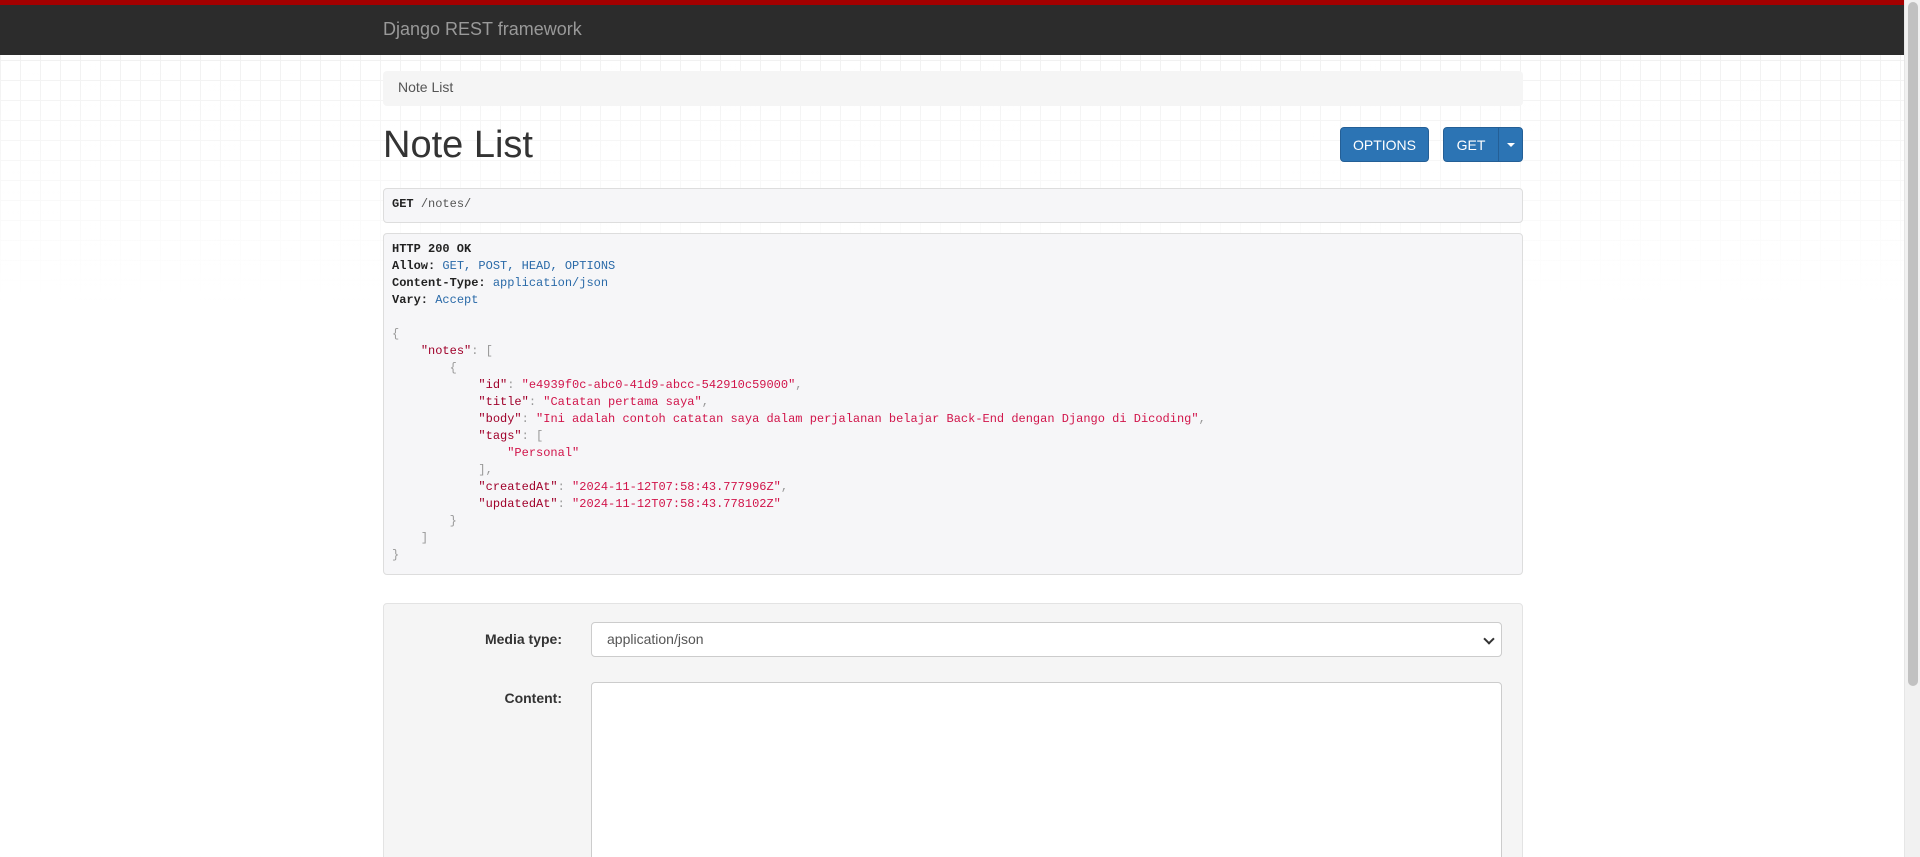 The width and height of the screenshot is (1920, 857). What do you see at coordinates (503, 402) in the screenshot?
I see `json-key: "title"` at bounding box center [503, 402].